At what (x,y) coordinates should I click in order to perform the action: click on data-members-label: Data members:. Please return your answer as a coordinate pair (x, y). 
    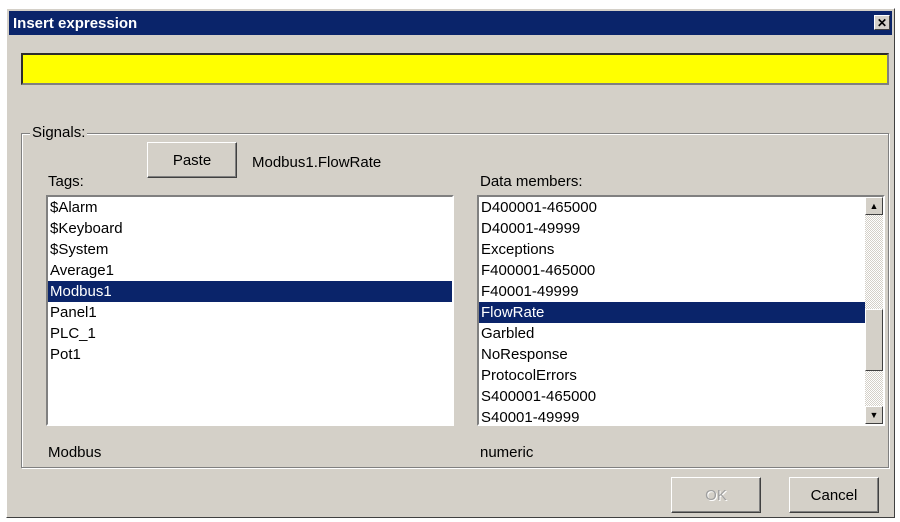
    Looking at the image, I should click on (531, 181).